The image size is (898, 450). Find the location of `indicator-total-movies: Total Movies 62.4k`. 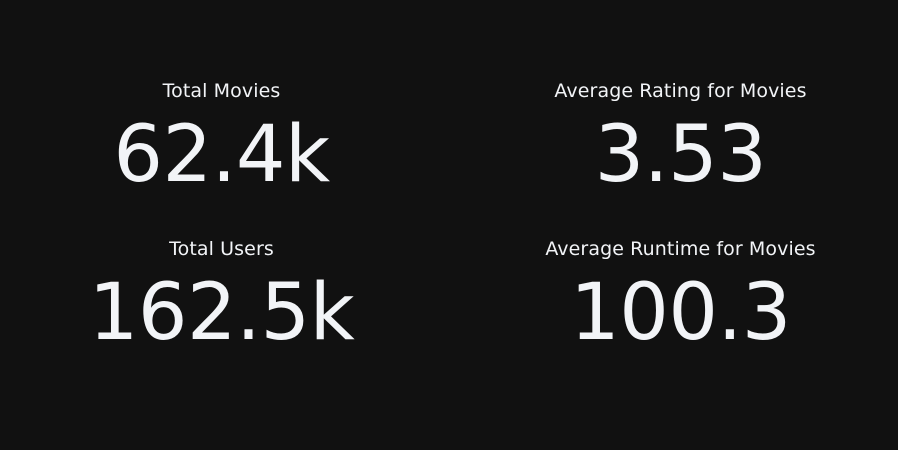

indicator-total-movies: Total Movies 62.4k is located at coordinates (224, 138).